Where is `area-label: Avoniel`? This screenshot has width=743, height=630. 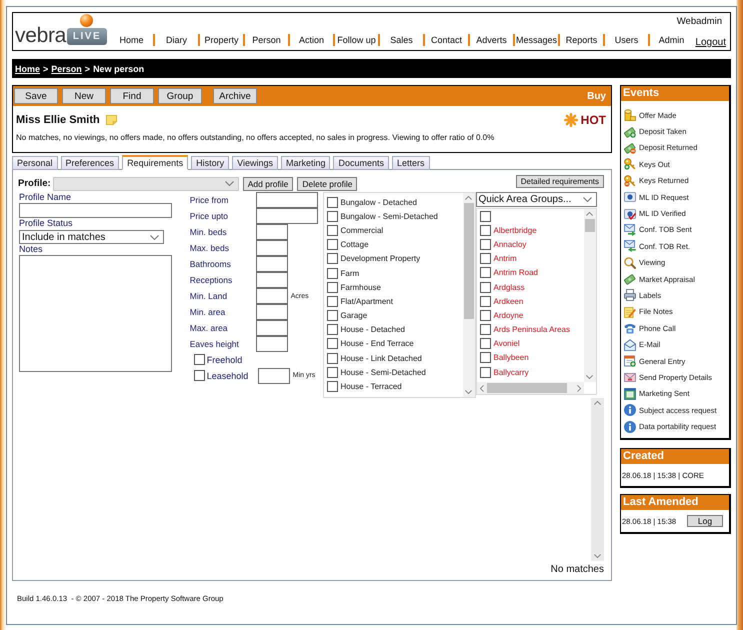
area-label: Avoniel is located at coordinates (507, 343).